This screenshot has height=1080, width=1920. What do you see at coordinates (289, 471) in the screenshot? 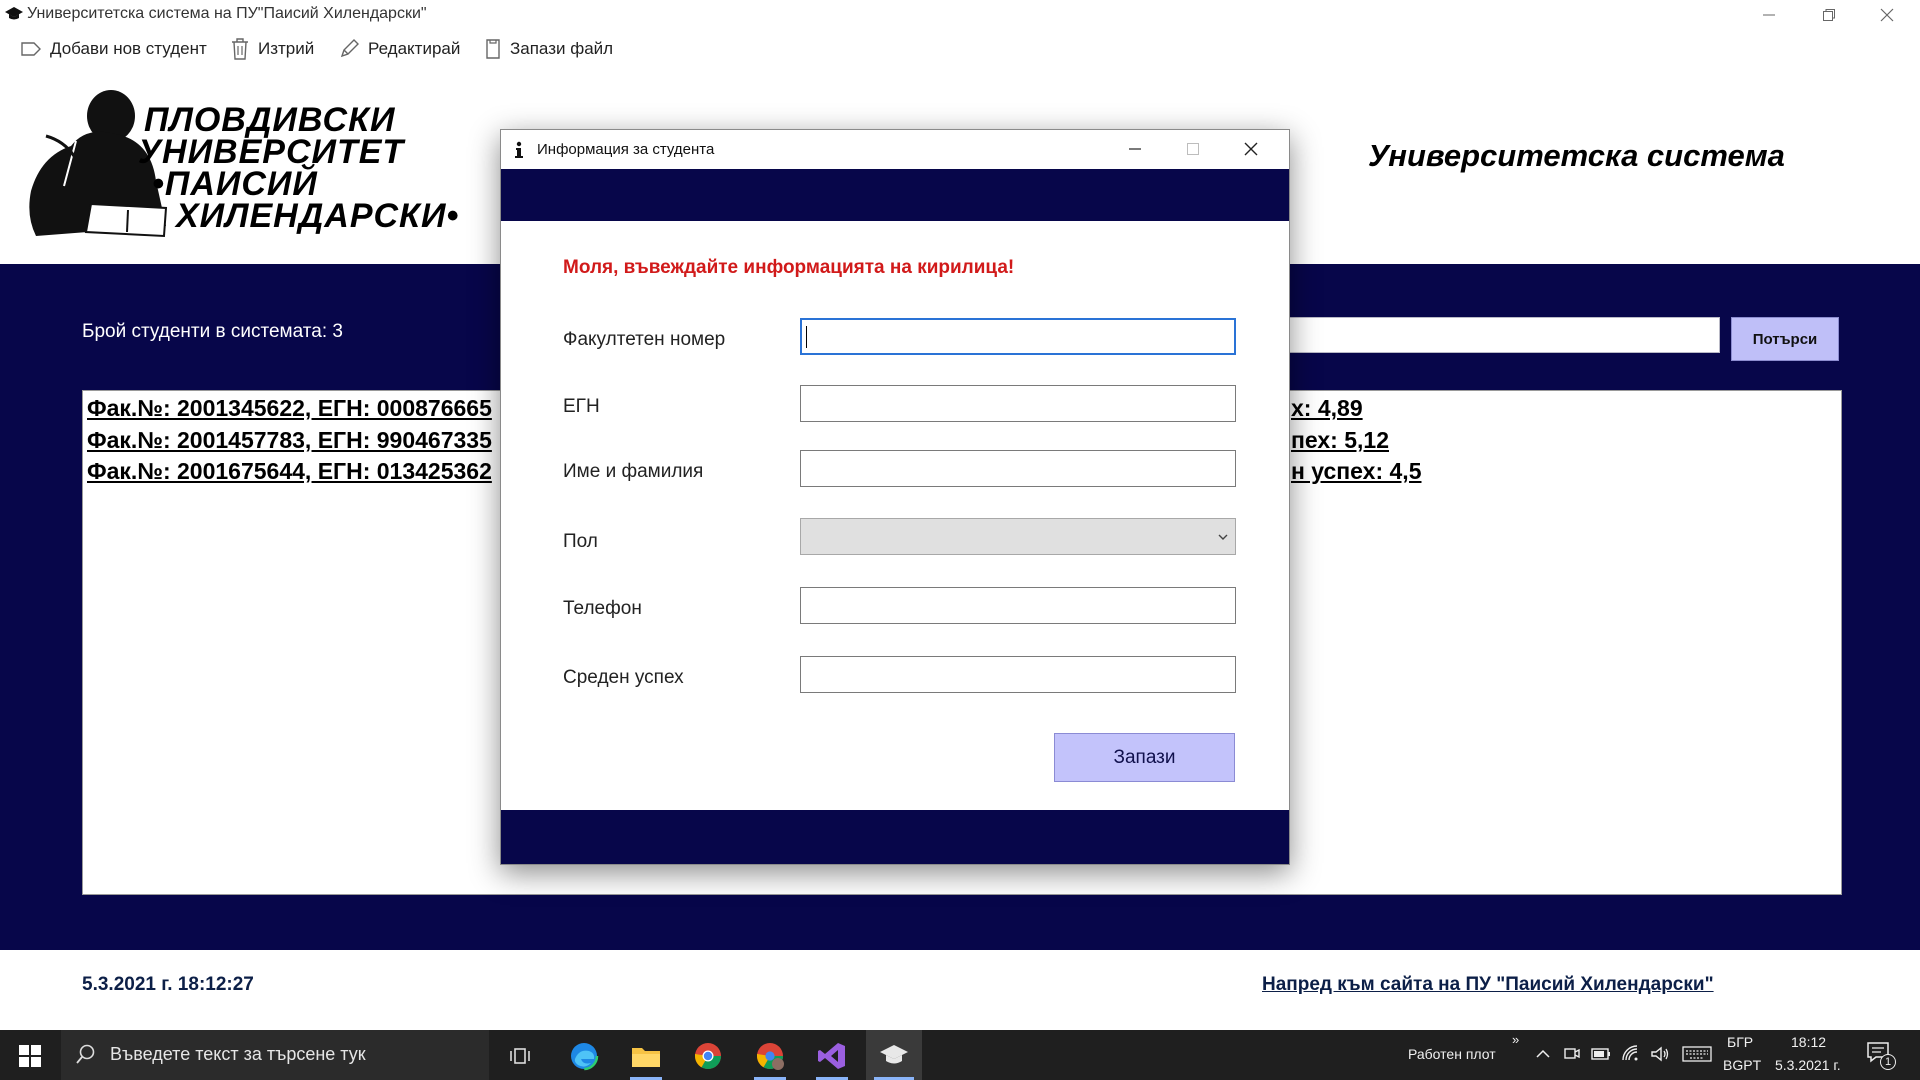
I see `student-list-item: Фак.№: 2001675644, ЕГН: 013425362` at bounding box center [289, 471].